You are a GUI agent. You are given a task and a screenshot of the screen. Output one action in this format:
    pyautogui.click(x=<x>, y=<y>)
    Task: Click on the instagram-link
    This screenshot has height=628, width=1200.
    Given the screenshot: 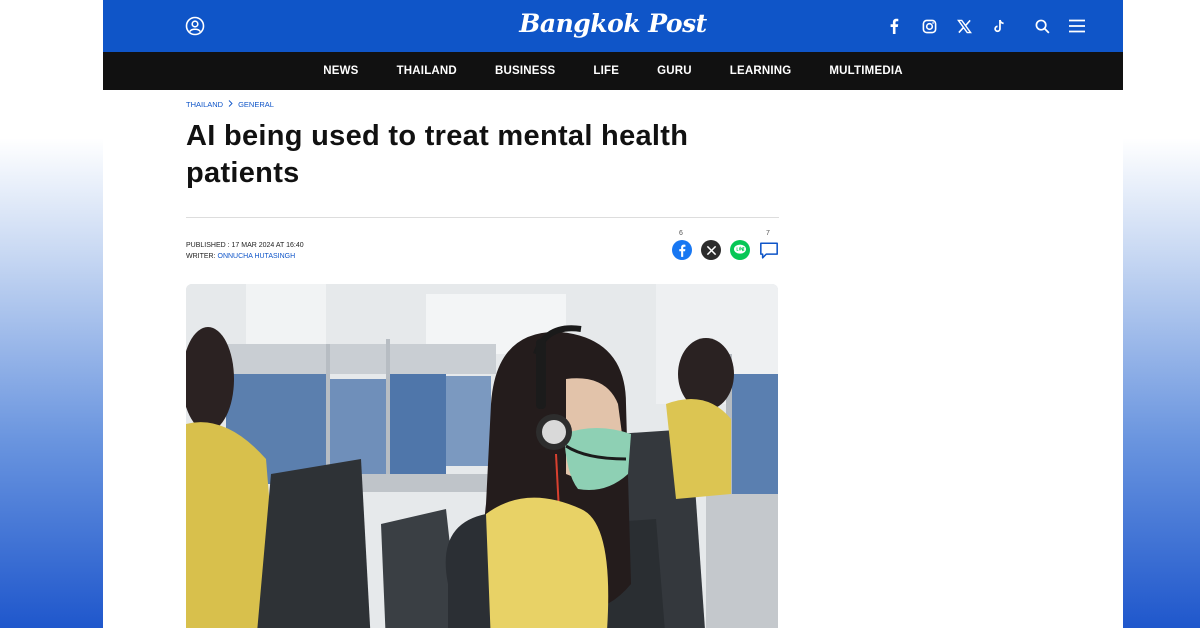 What is the action you would take?
    pyautogui.click(x=929, y=26)
    